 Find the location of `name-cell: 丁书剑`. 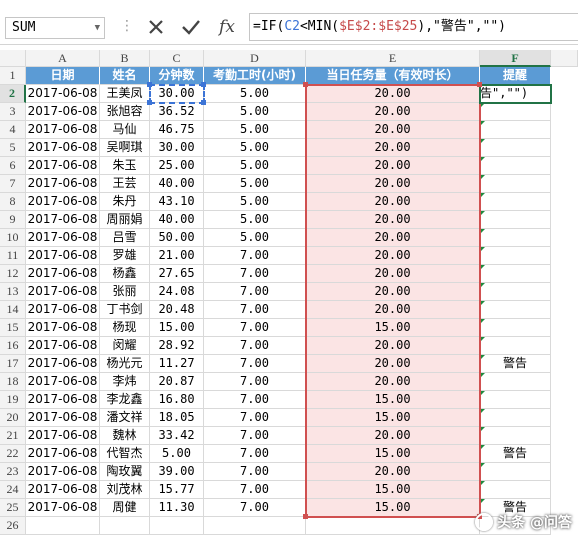

name-cell: 丁书剑 is located at coordinates (125, 310).